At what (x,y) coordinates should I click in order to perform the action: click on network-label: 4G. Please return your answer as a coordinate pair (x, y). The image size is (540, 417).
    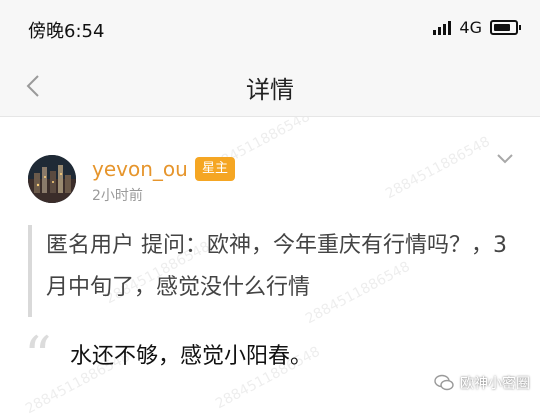
    Looking at the image, I should click on (470, 27).